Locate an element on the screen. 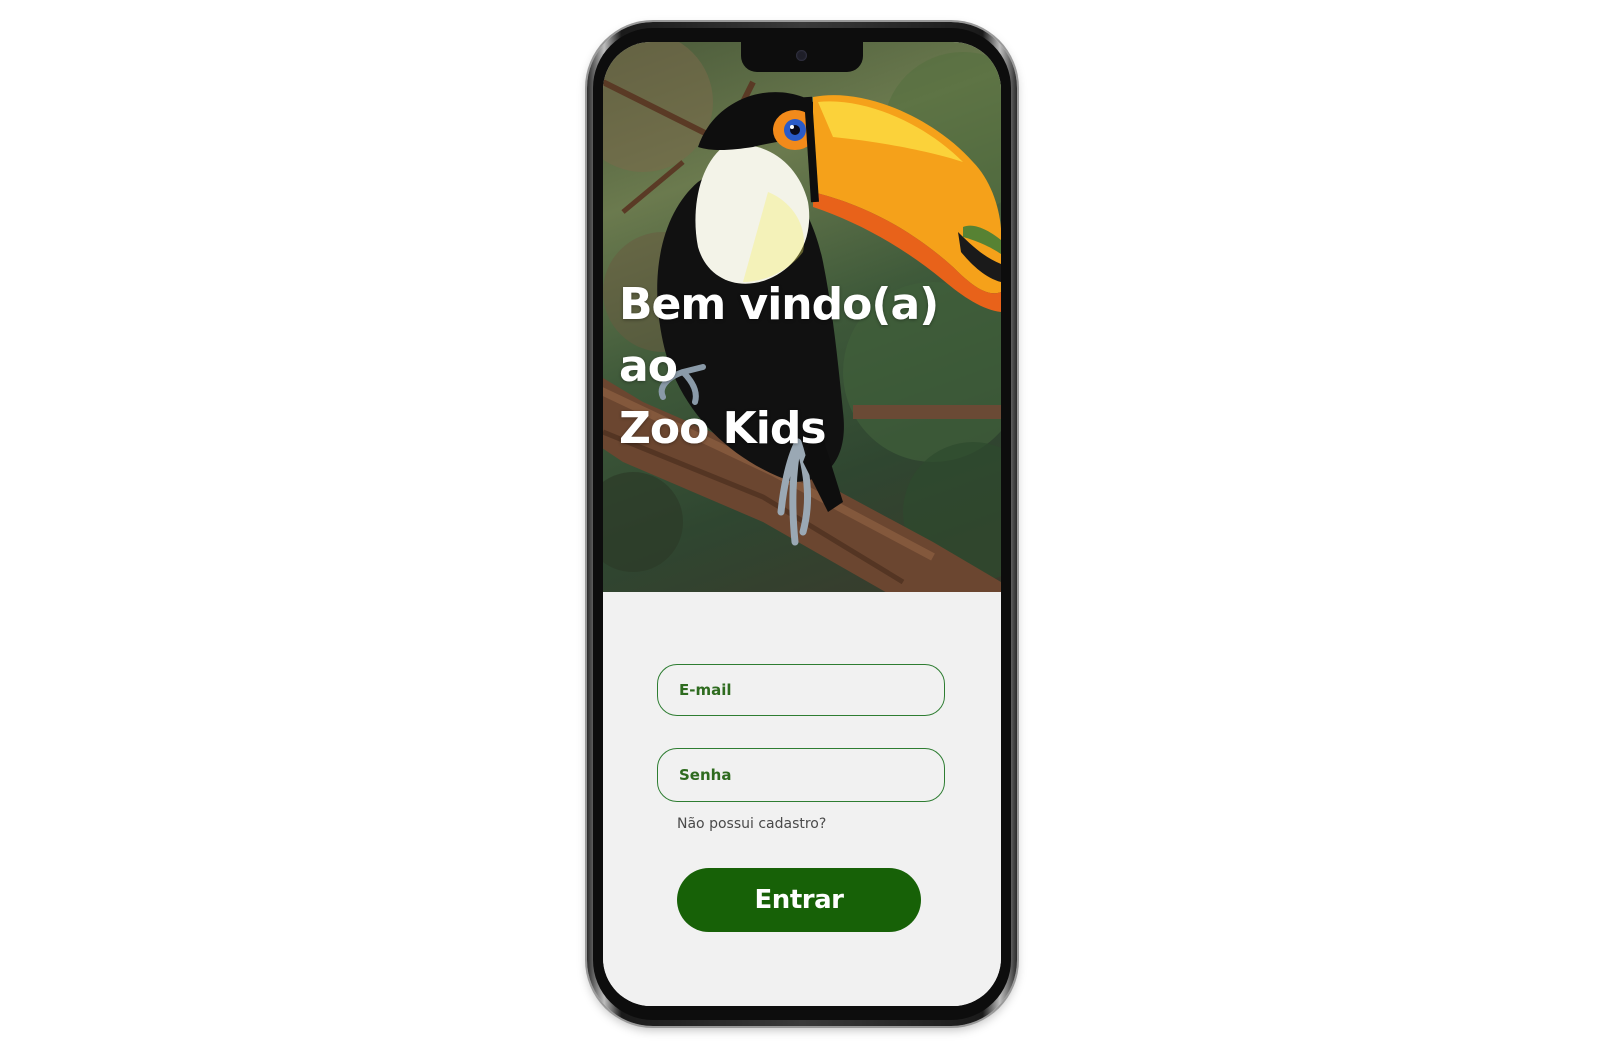  email-field is located at coordinates (801, 690).